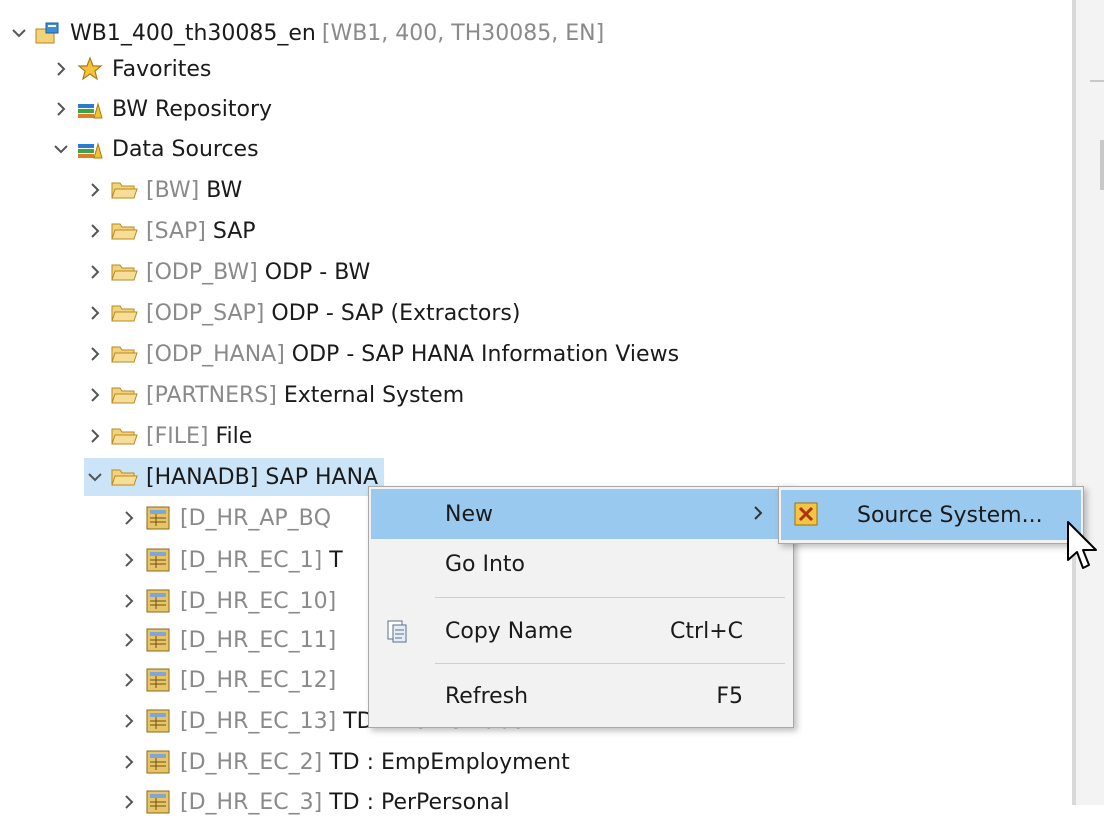 This screenshot has height=821, width=1104. I want to click on menu-item-label: New, so click(469, 514).